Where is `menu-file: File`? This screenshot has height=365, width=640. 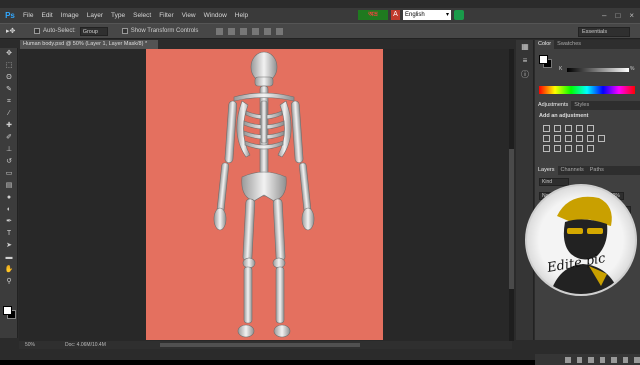
menu-file: File is located at coordinates (28, 15).